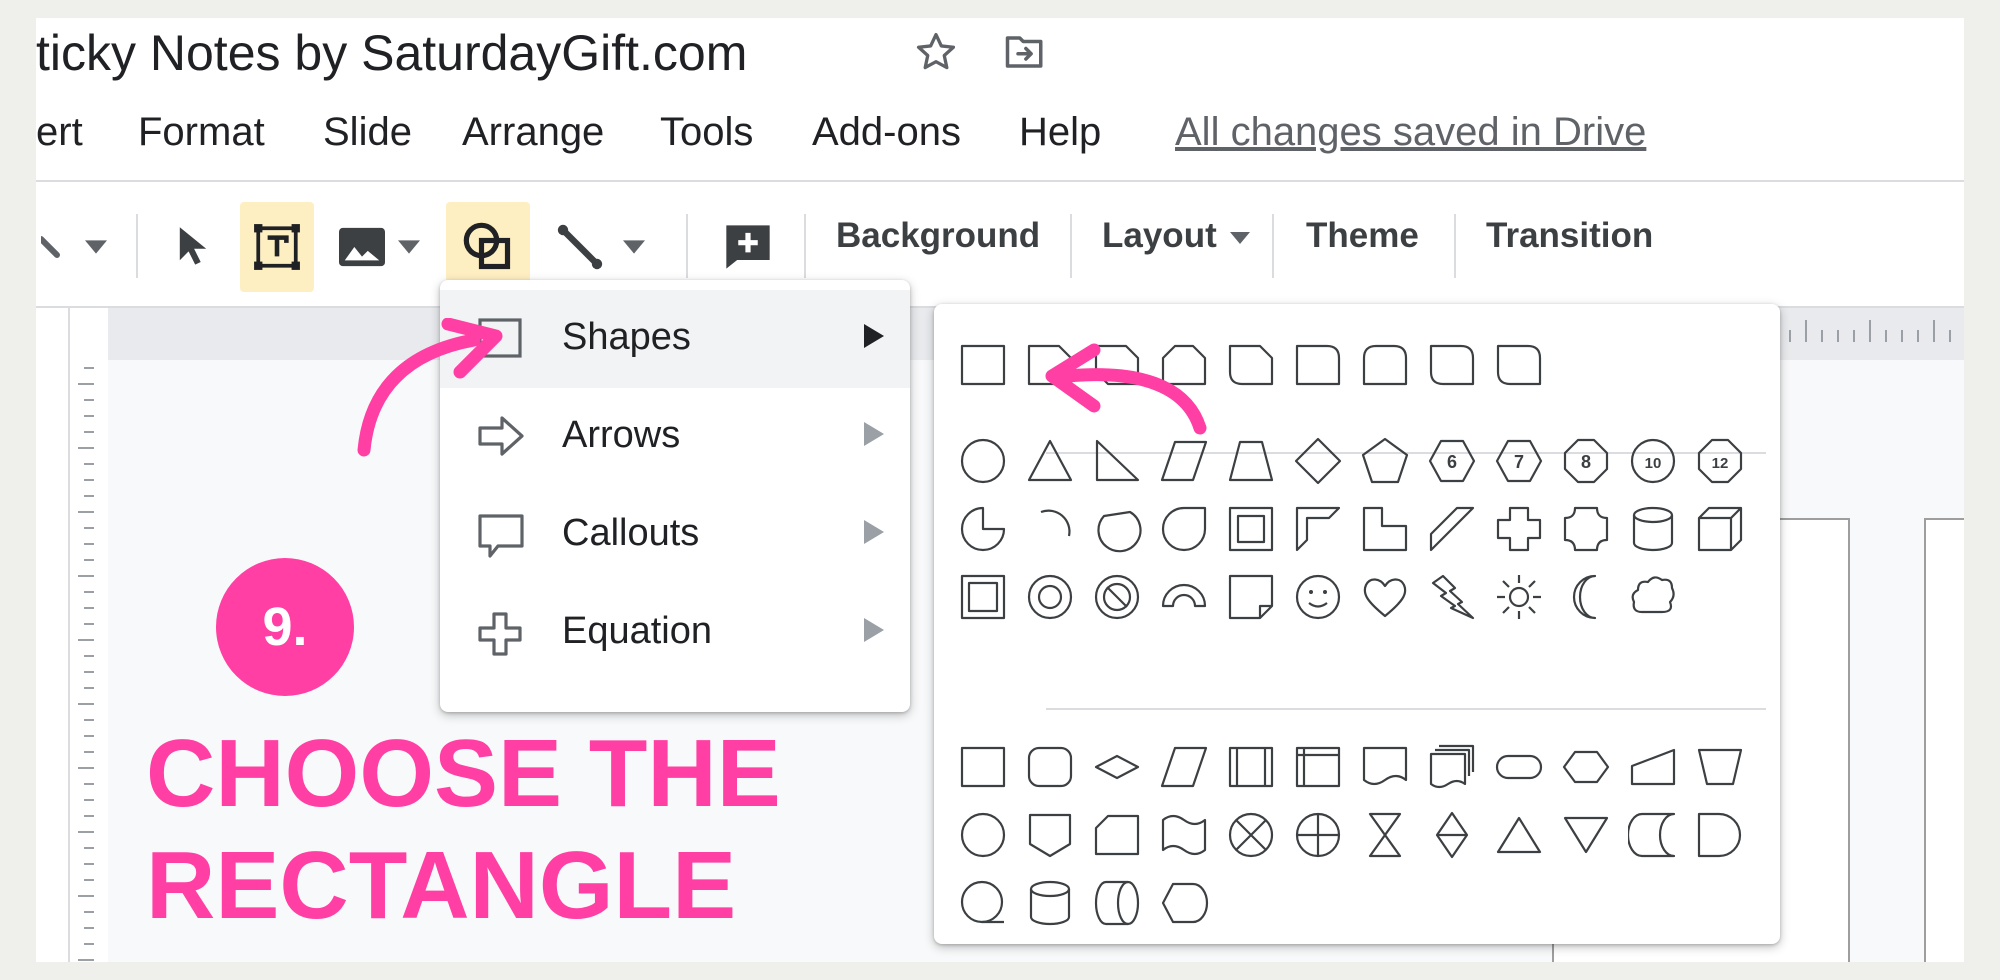 This screenshot has width=2000, height=980. I want to click on shape-frame-icon, so click(1251, 529).